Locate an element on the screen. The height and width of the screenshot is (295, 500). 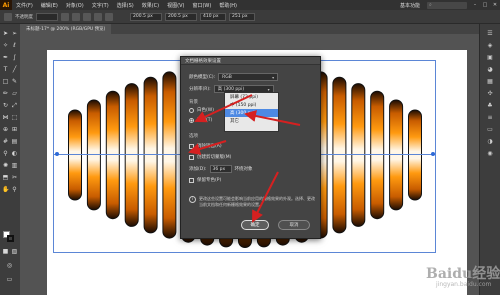
stroke-swatch is located at coordinates (10, 238).